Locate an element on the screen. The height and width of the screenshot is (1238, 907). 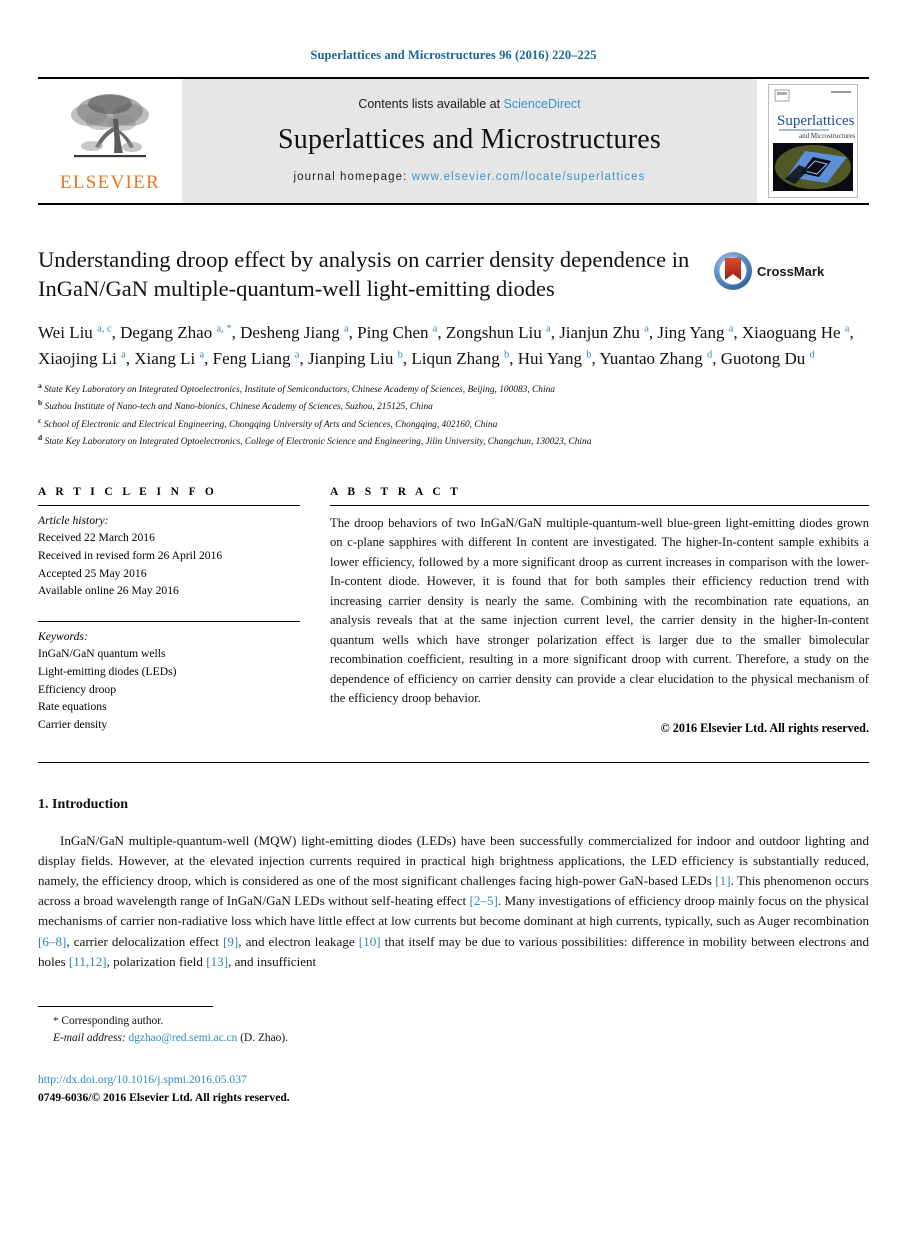
affiliation-marker: b is located at coordinates (40, 403).